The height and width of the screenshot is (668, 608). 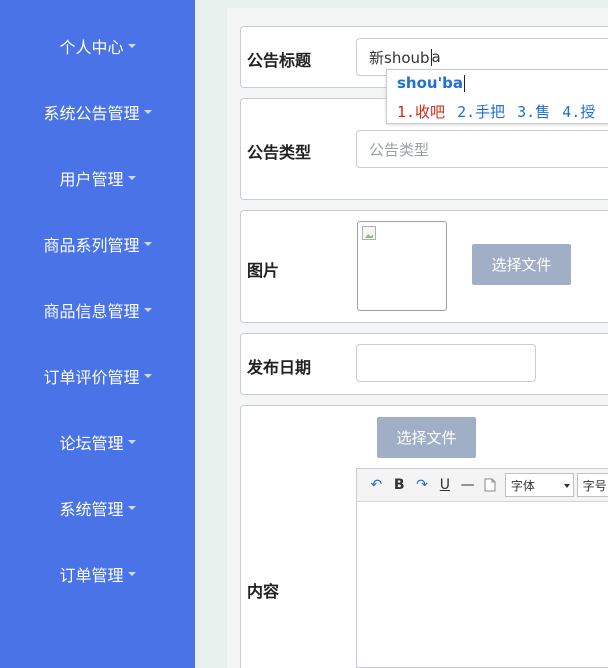 I want to click on sidebar-item-personal-center: 个人中心, so click(x=97, y=46).